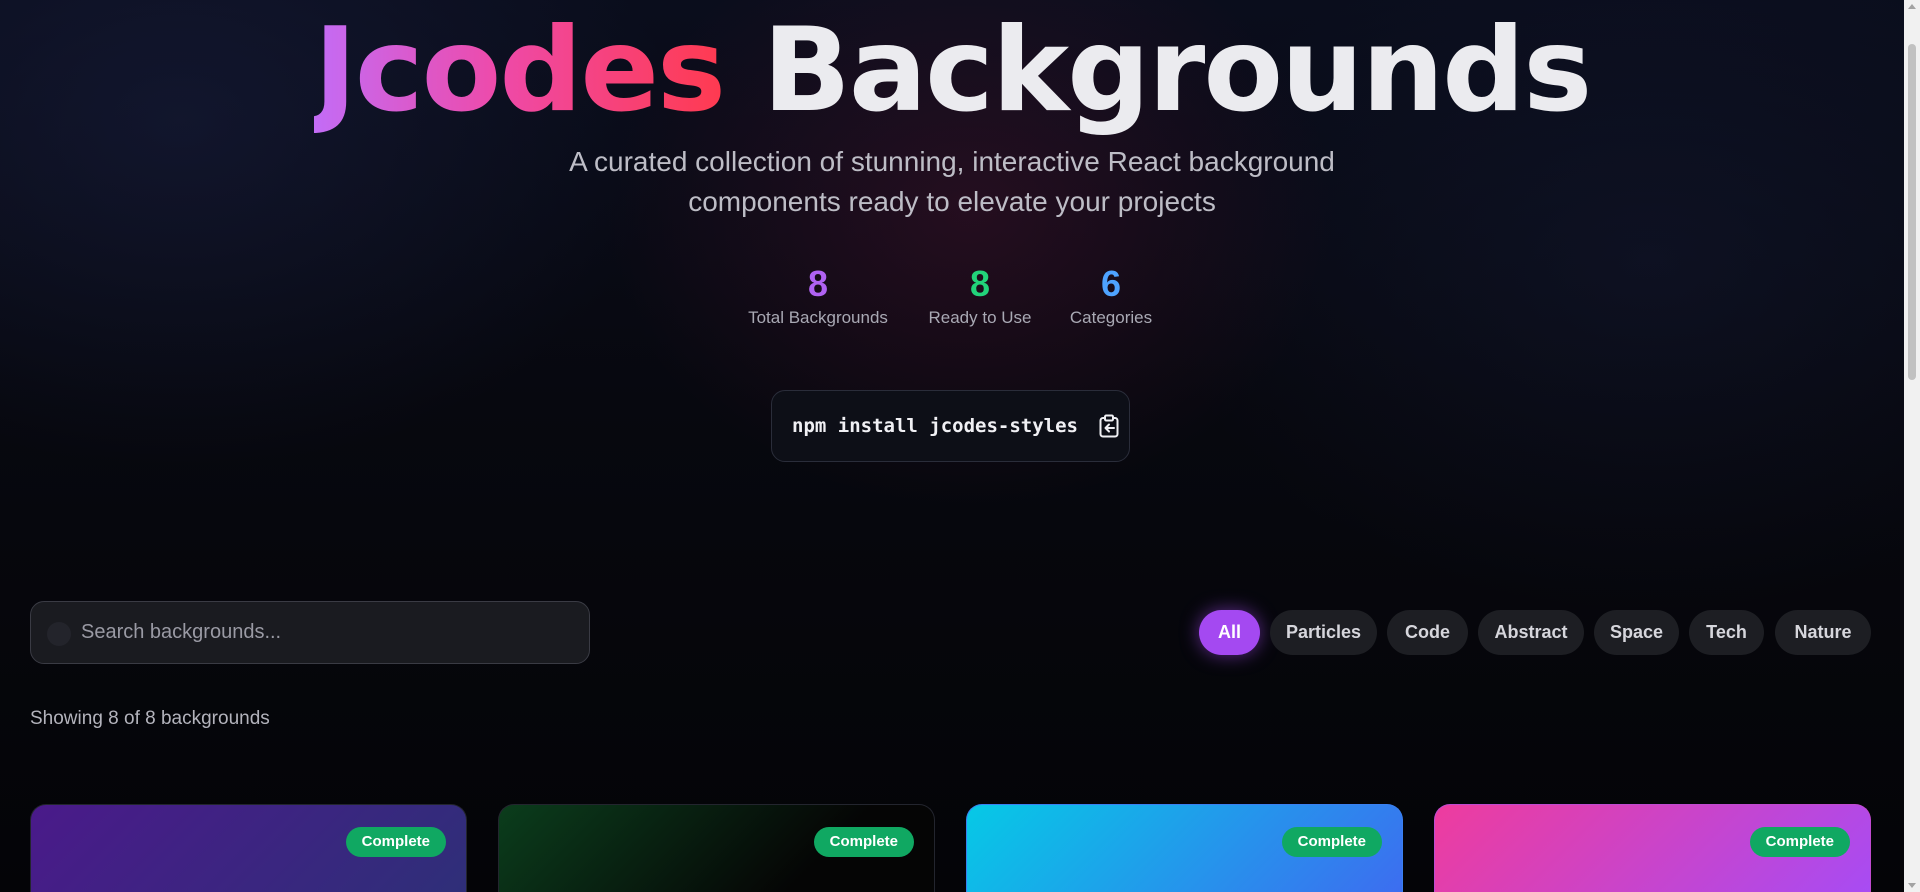 Image resolution: width=1920 pixels, height=892 pixels. I want to click on filter-chip-all: All, so click(1229, 632).